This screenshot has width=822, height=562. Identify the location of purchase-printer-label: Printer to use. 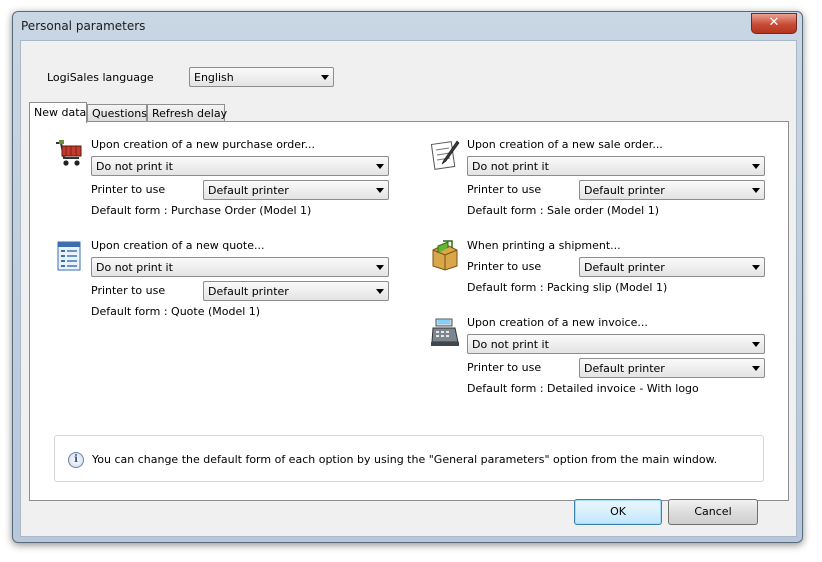
(128, 189).